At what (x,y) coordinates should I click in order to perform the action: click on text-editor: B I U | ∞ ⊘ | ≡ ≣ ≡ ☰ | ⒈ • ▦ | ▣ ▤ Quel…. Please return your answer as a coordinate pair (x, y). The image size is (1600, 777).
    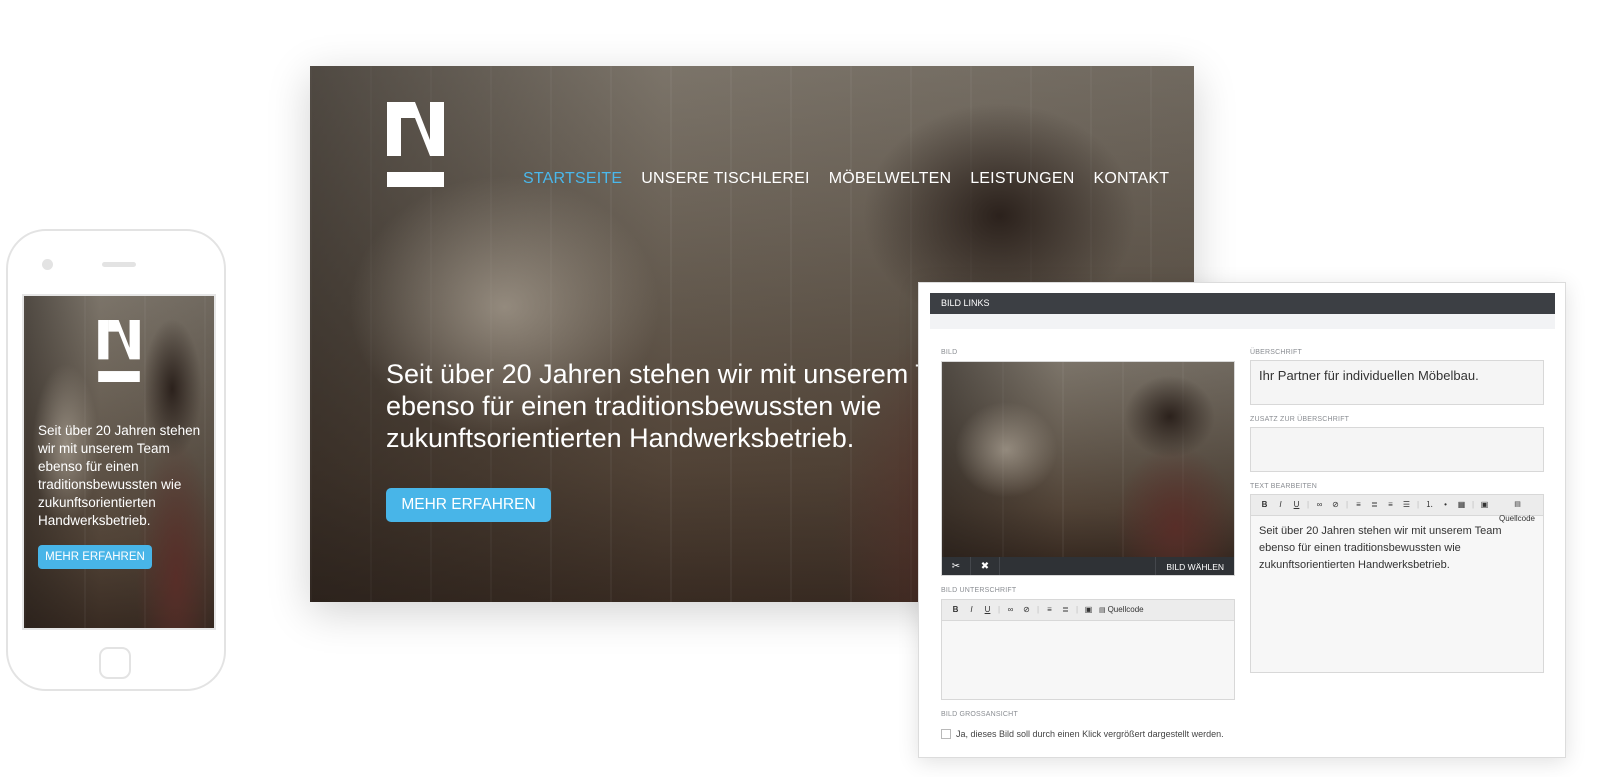
    Looking at the image, I should click on (1397, 583).